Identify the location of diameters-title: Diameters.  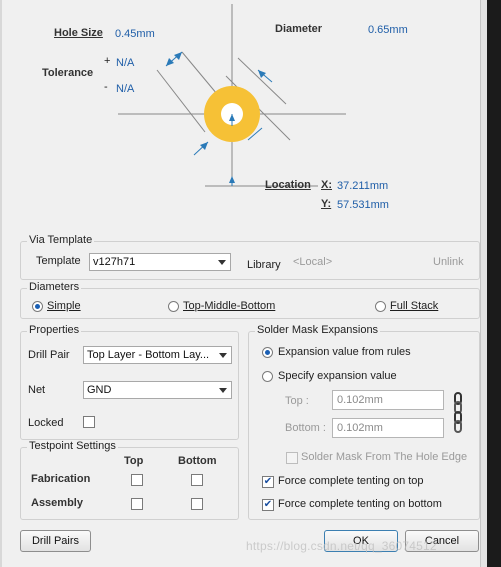
(54, 287).